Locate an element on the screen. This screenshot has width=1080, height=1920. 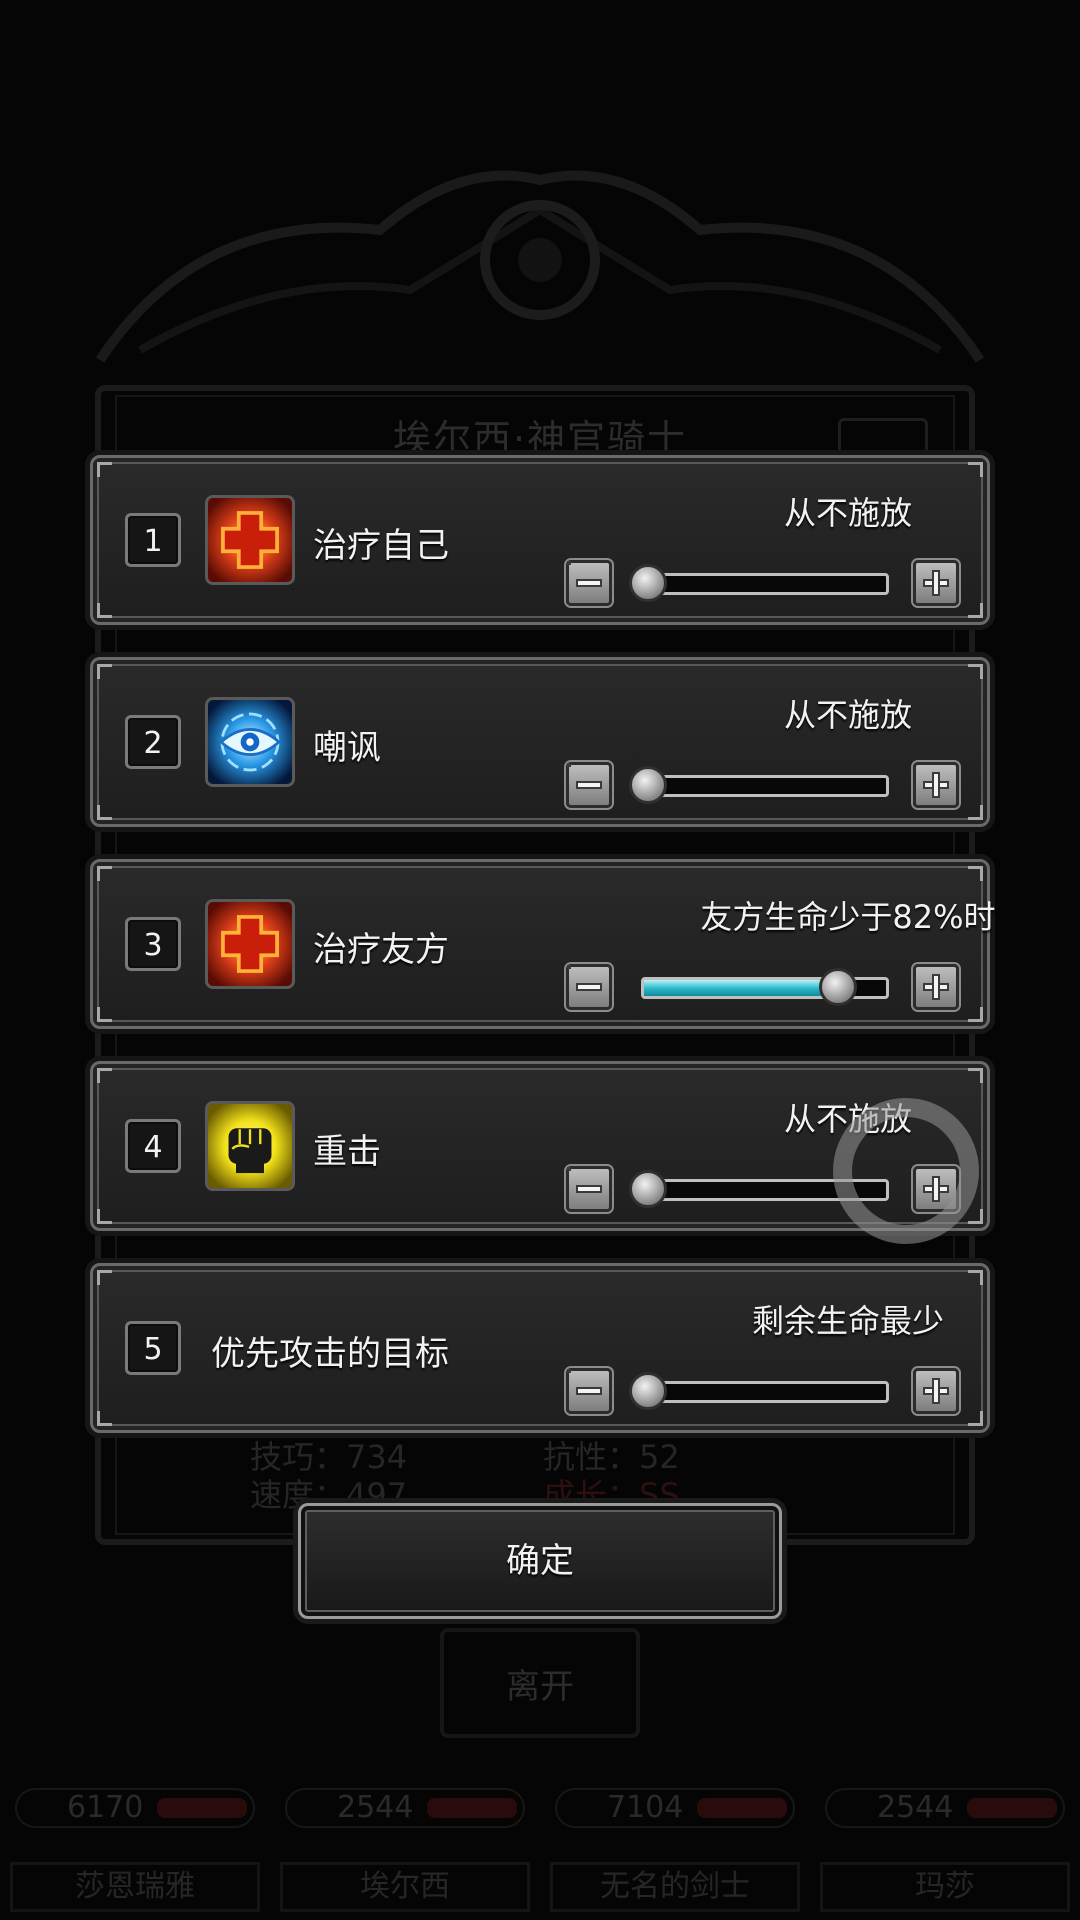
party-name-2: 埃尔西 is located at coordinates (405, 1887).